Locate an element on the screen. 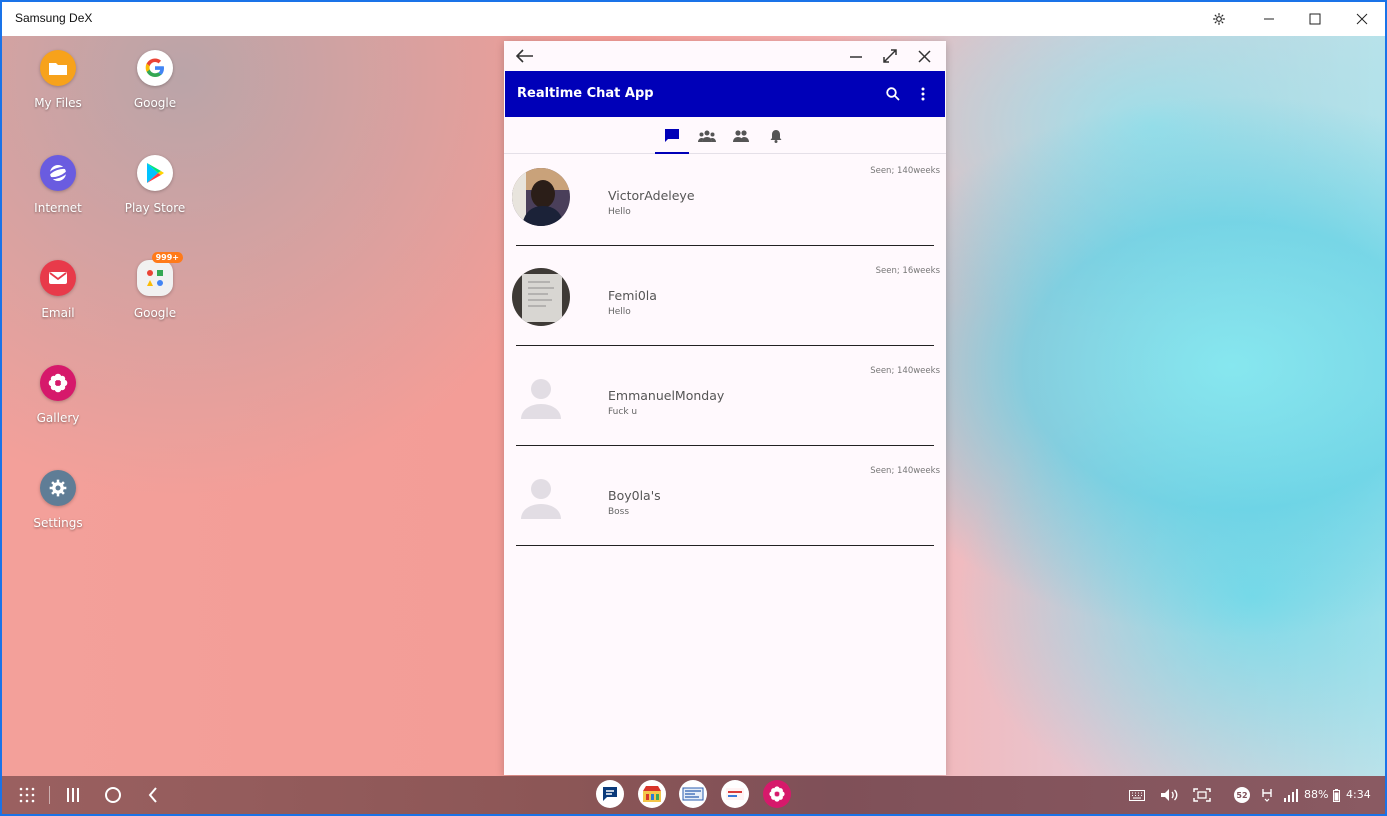  taskbar-app-gallery is located at coordinates (777, 794).